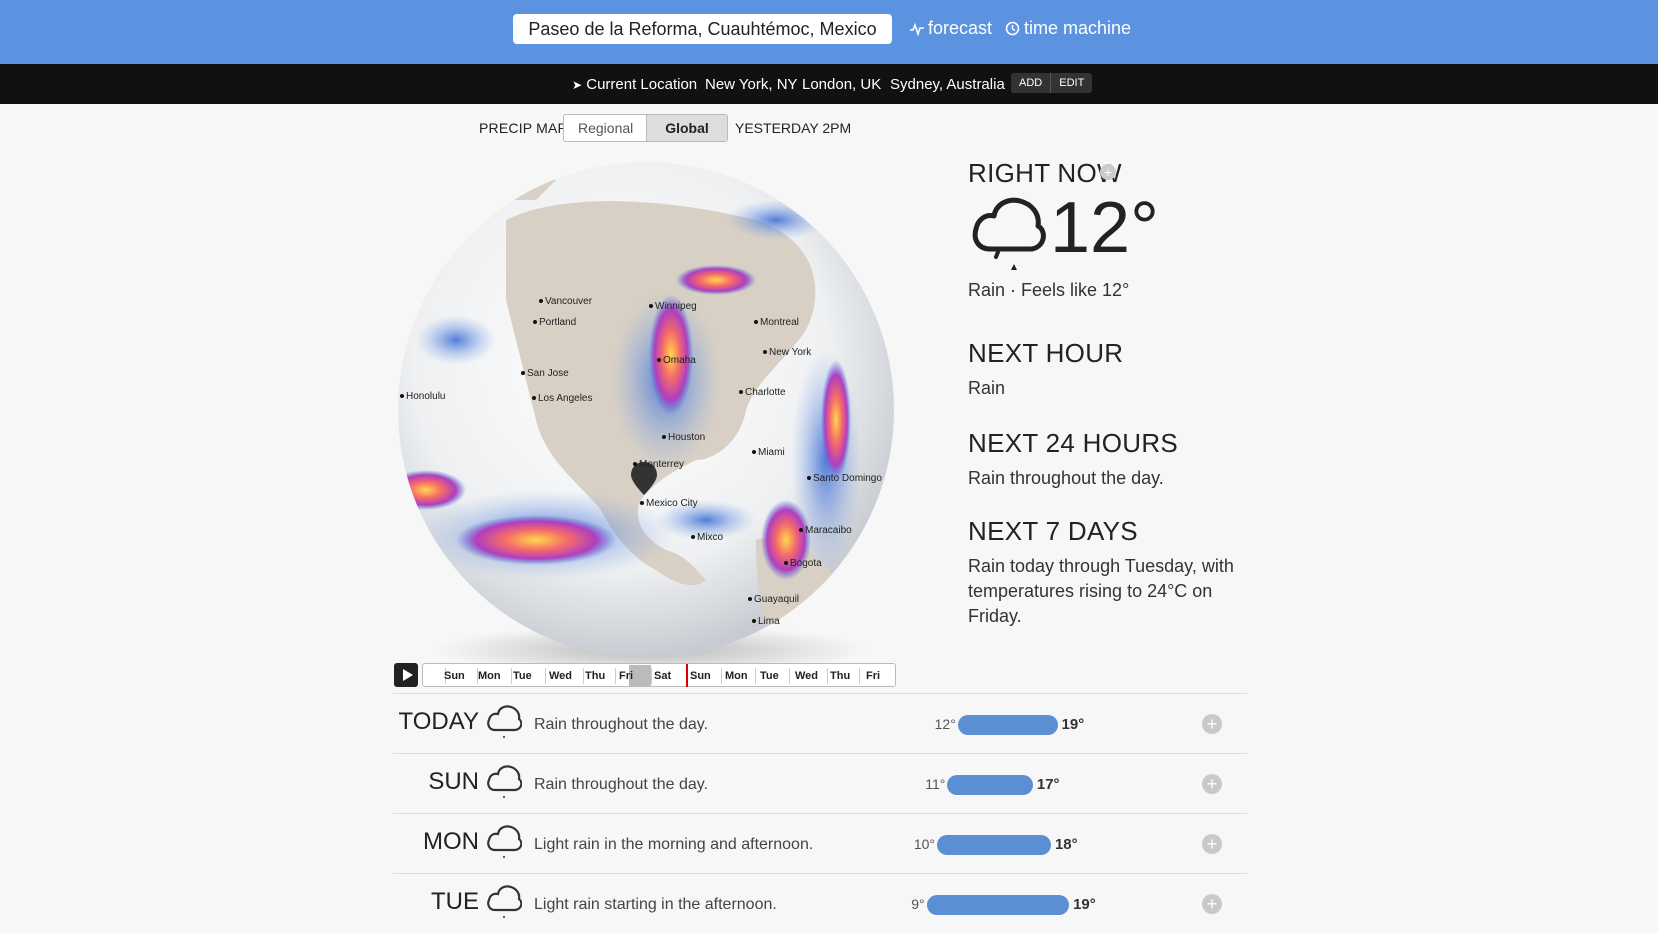 The width and height of the screenshot is (1658, 933). What do you see at coordinates (1108, 172) in the screenshot?
I see `right-now-expand-button: +` at bounding box center [1108, 172].